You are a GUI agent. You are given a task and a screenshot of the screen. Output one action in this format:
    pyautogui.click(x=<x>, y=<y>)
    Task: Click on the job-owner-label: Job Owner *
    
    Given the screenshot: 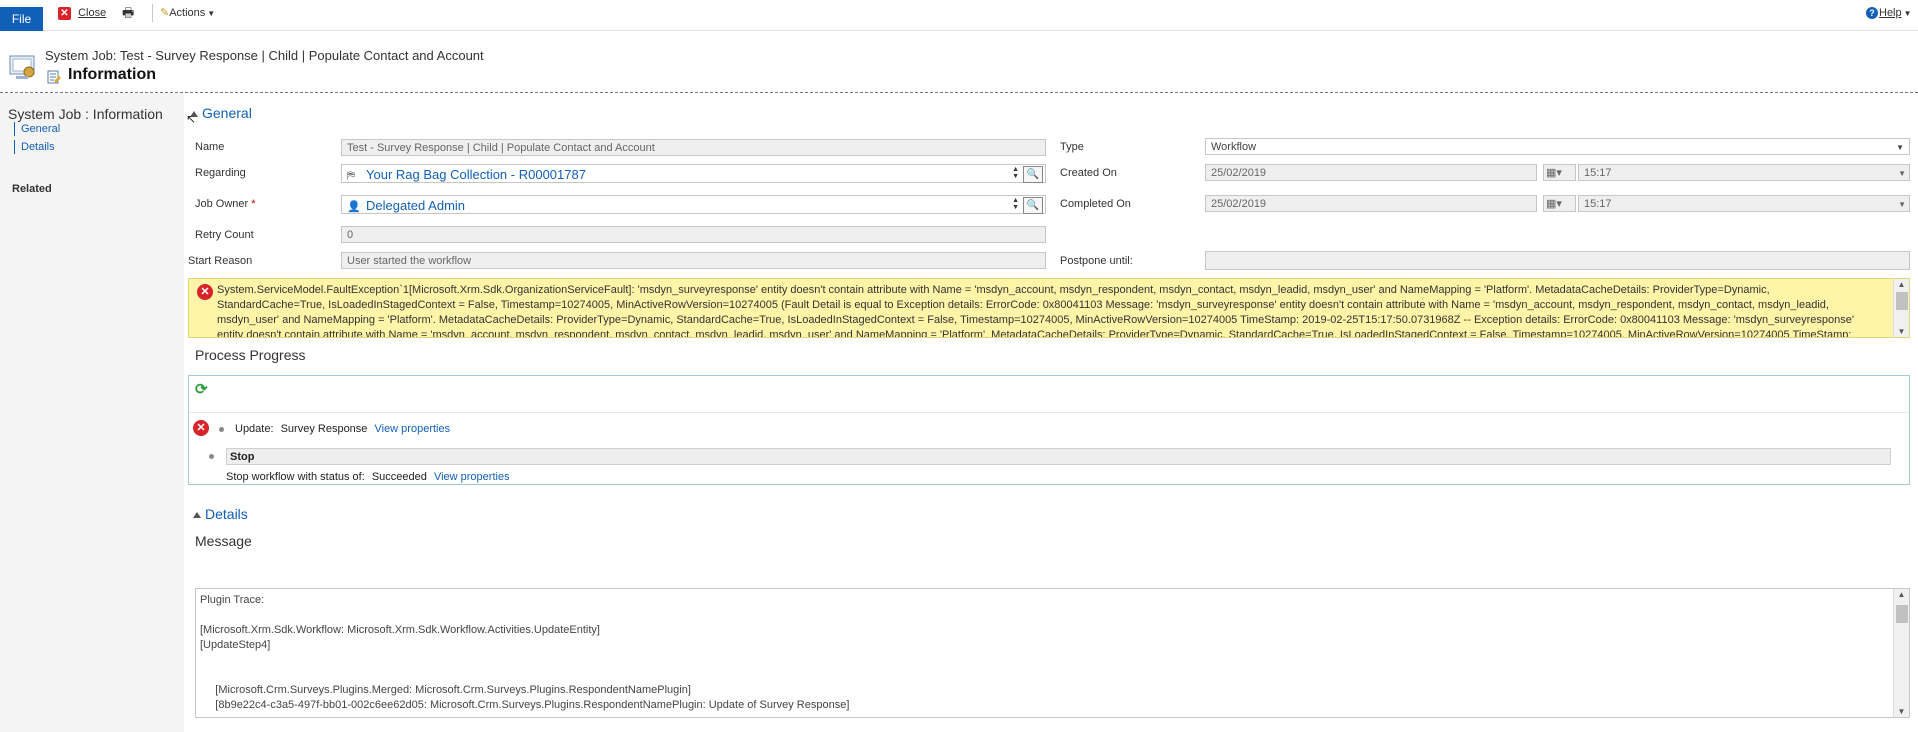 What is the action you would take?
    pyautogui.click(x=225, y=204)
    